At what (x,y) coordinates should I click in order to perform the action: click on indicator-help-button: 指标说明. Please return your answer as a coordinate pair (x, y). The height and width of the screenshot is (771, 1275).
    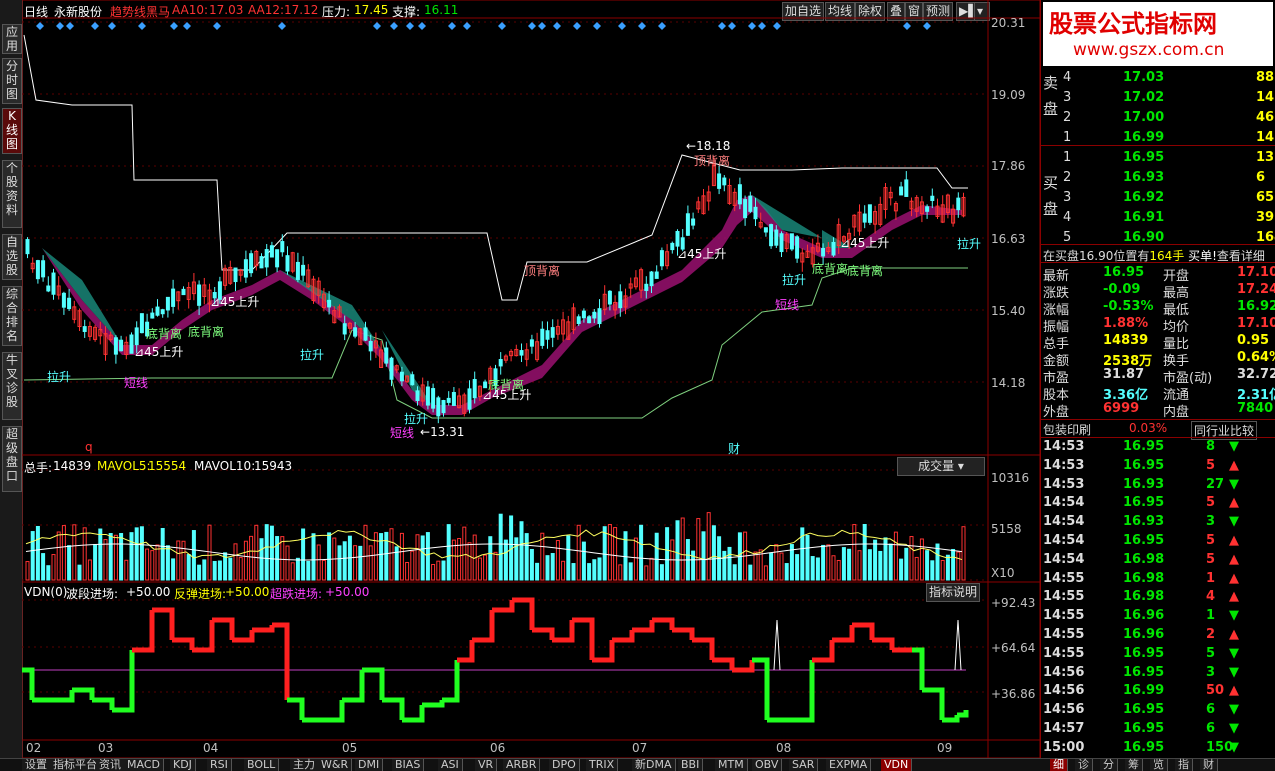
    Looking at the image, I should click on (953, 592).